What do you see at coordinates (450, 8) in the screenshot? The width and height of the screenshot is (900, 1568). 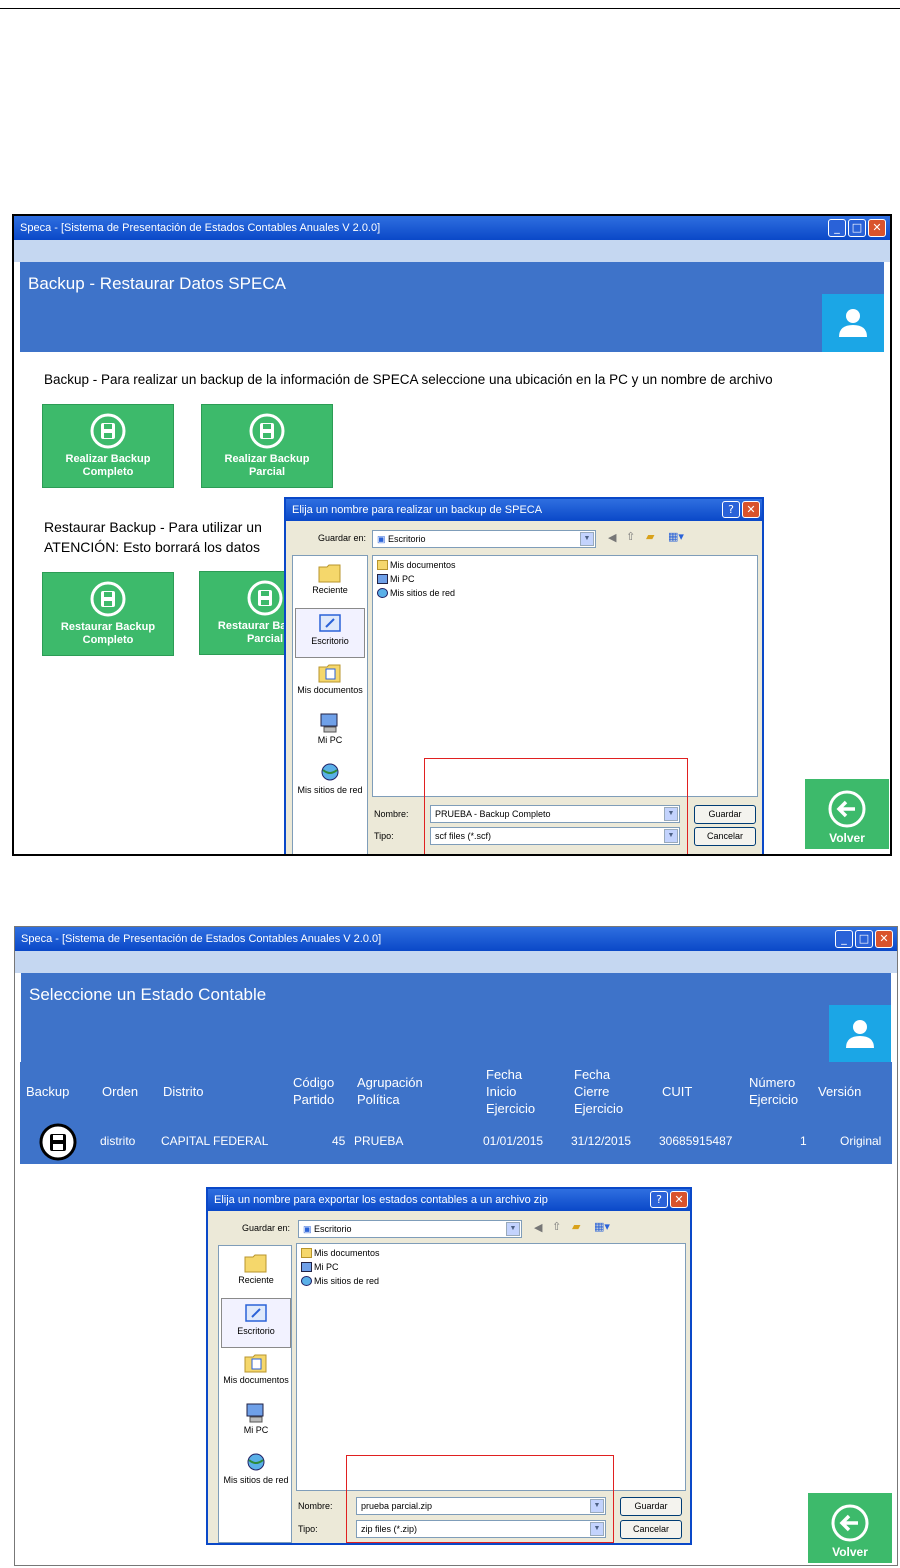 I see `page-top-rule` at bounding box center [450, 8].